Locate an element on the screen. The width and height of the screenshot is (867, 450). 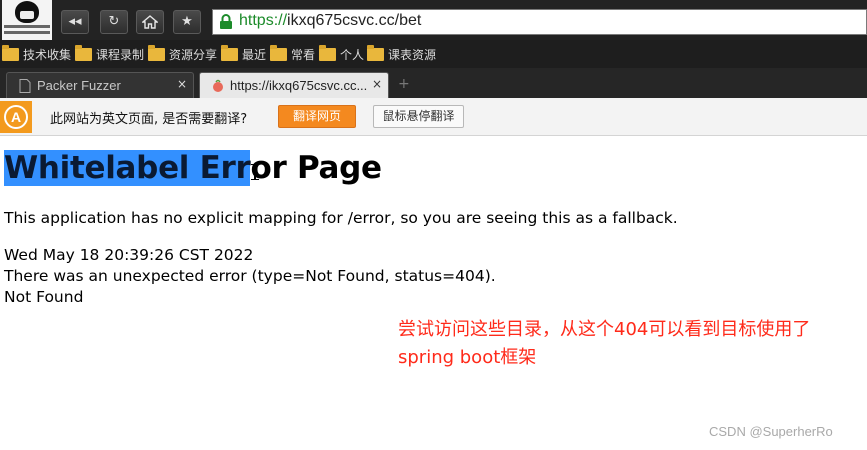
favicon-icon is located at coordinates (218, 85).